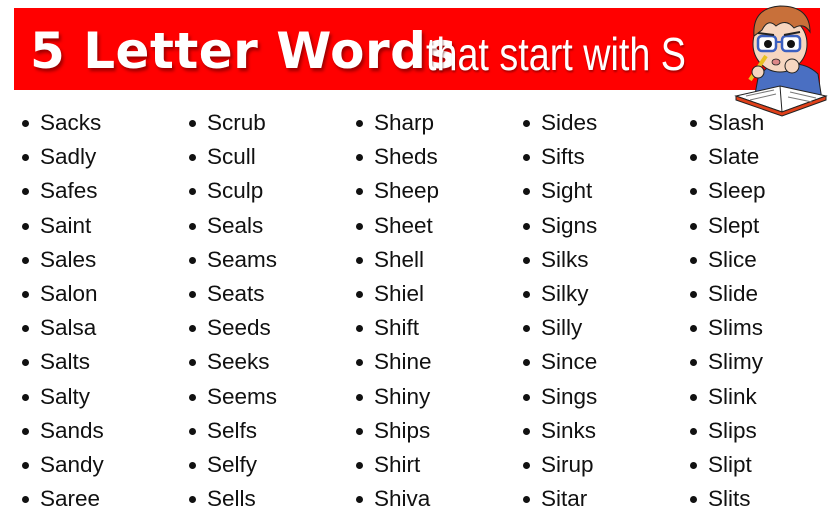 Image resolution: width=833 pixels, height=516 pixels. Describe the element at coordinates (102, 191) in the screenshot. I see `word-item: Safes` at that location.